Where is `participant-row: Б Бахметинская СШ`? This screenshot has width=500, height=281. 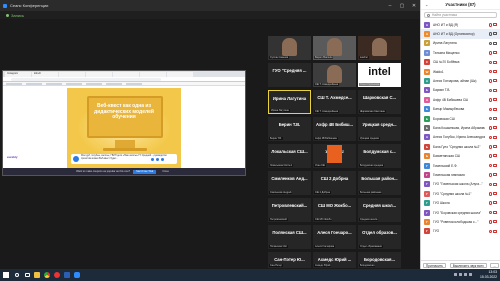 participant-row: Б Бахметинская СШ is located at coordinates (460, 155).